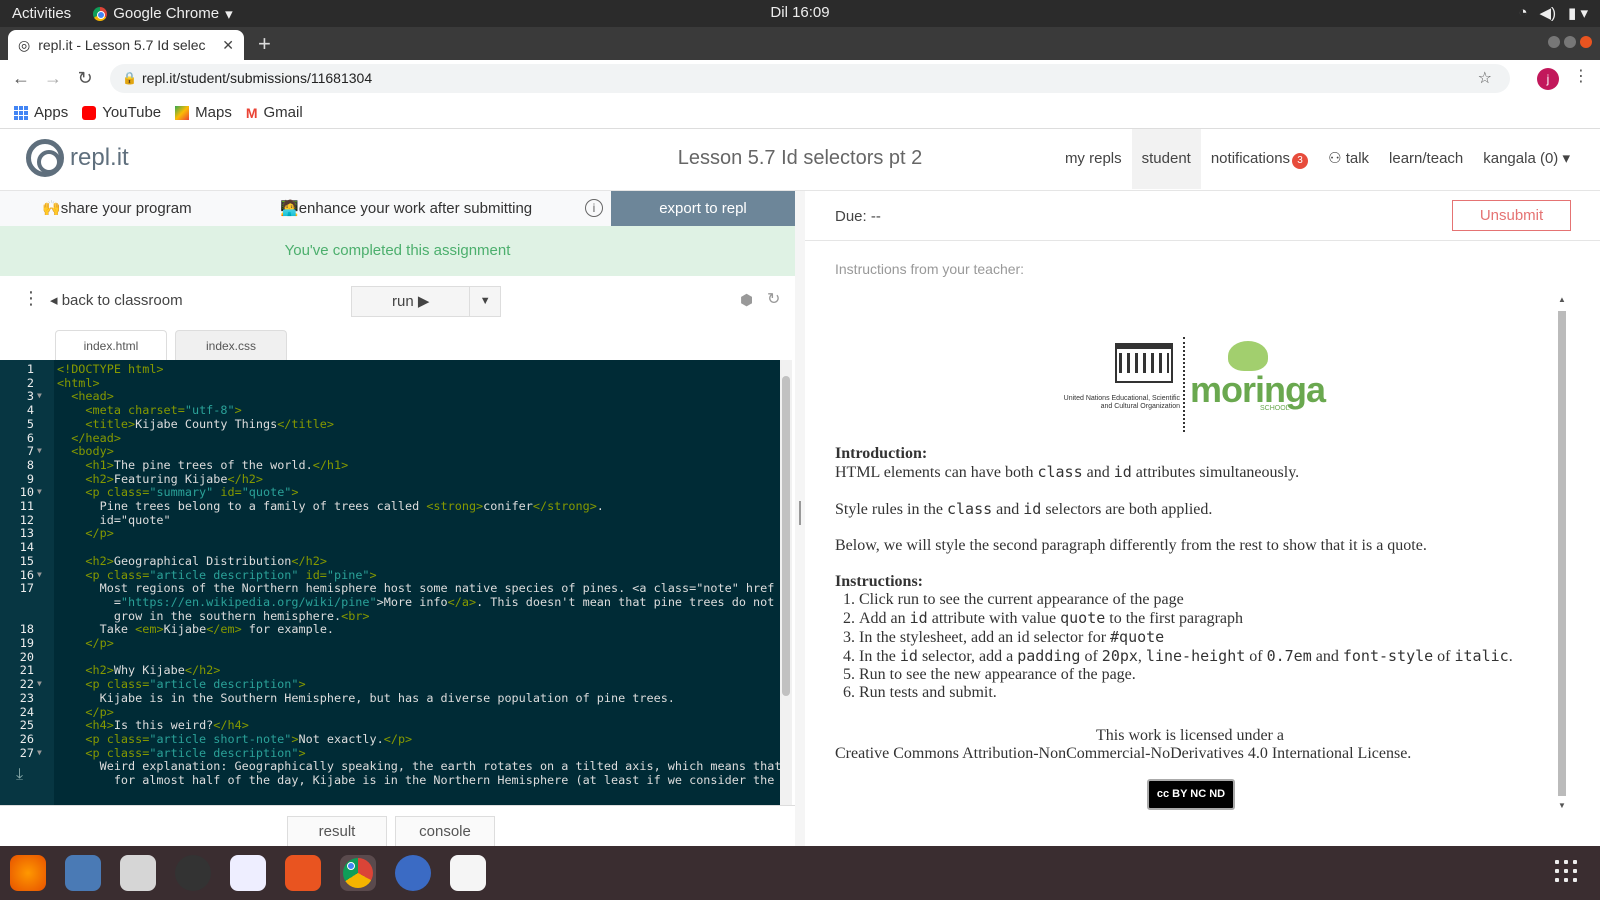 The height and width of the screenshot is (900, 1600). Describe the element at coordinates (248, 873) in the screenshot. I see `writer-icon` at that location.